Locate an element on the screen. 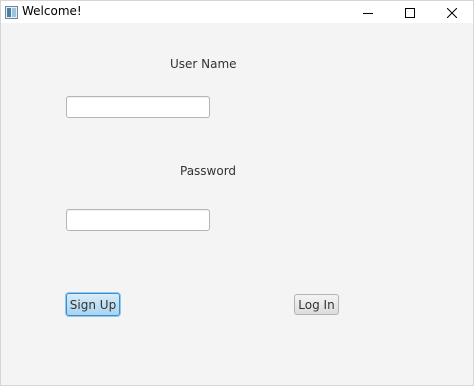 The image size is (474, 386). java-app-icon is located at coordinates (11, 11).